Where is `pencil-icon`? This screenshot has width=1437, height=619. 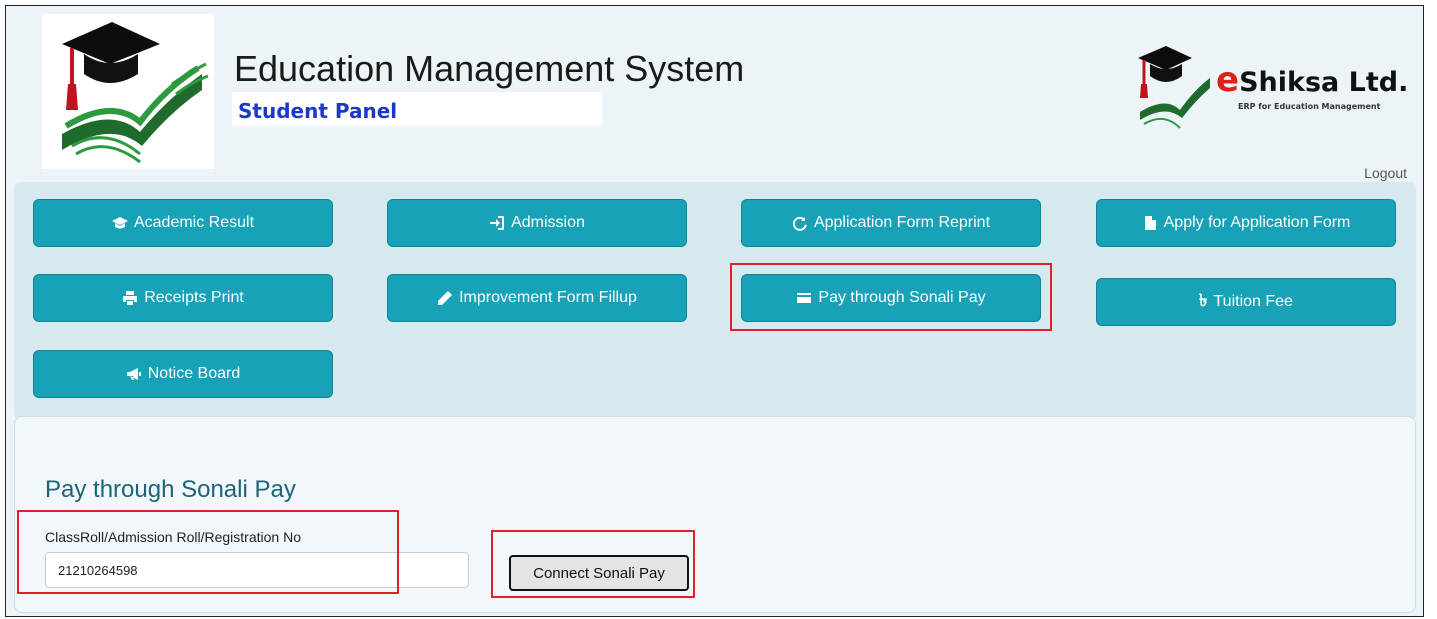 pencil-icon is located at coordinates (445, 298).